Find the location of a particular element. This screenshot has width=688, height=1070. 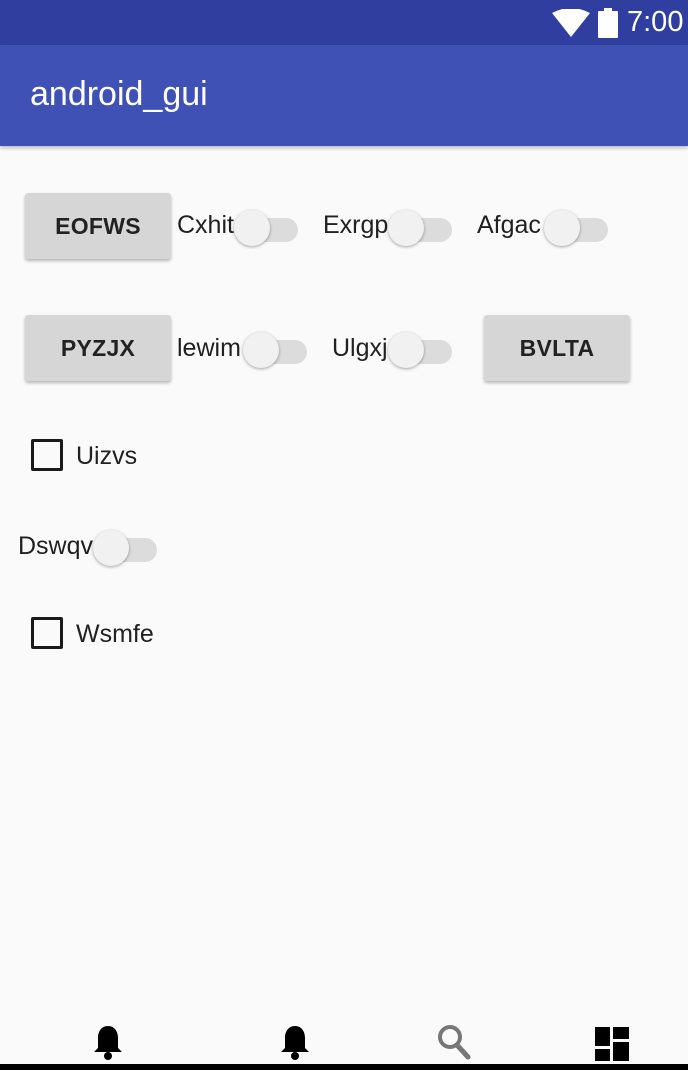

dashboard-icon is located at coordinates (612, 1046).